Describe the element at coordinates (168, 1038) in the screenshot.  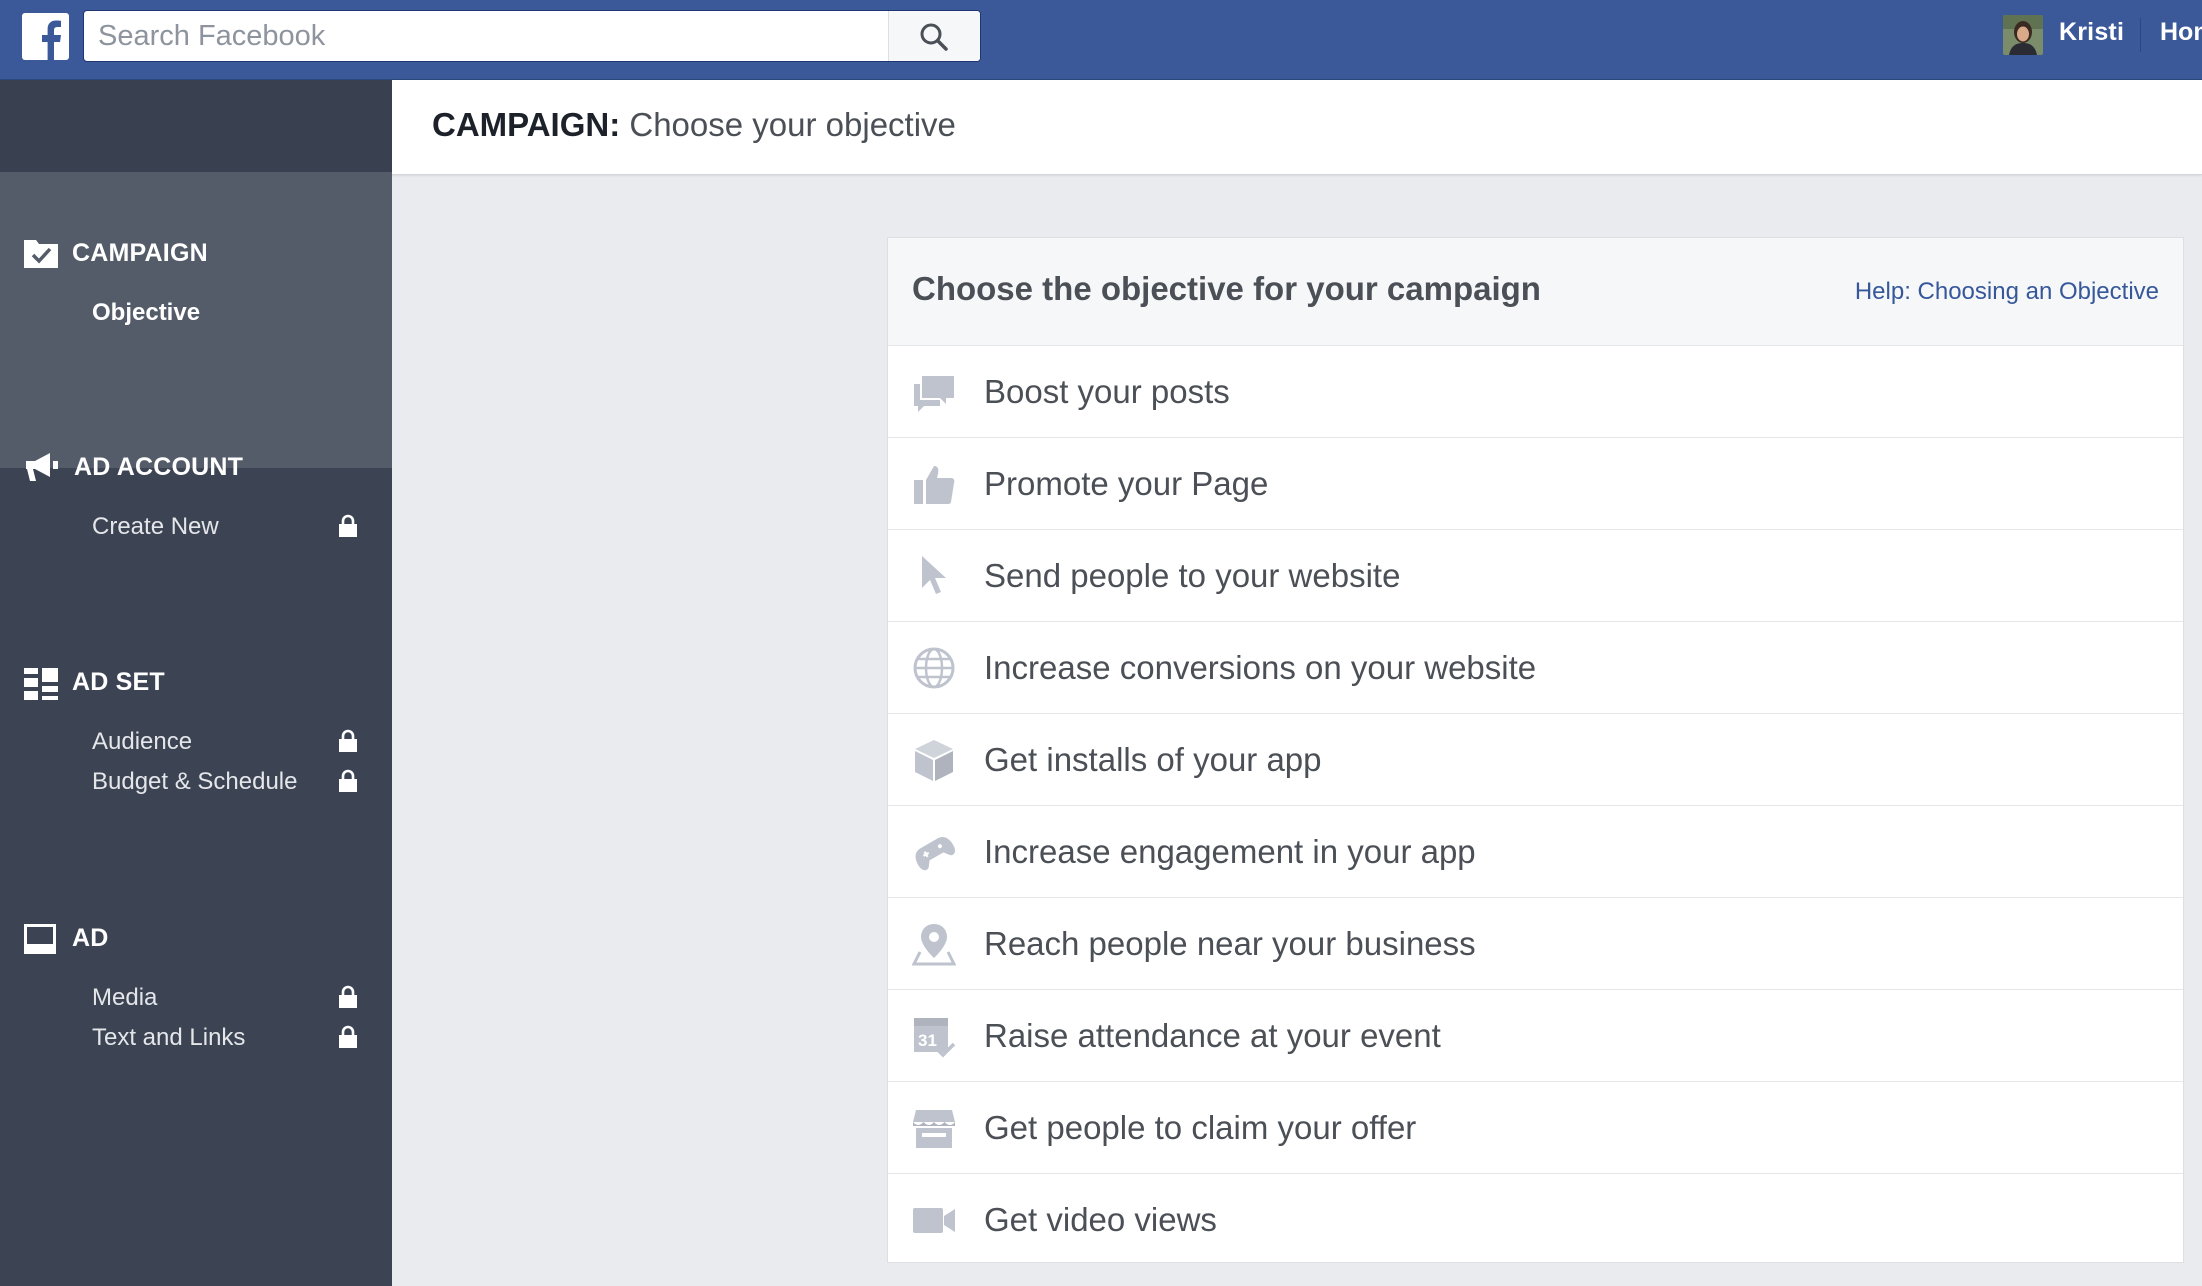
I see `sidebar-item-text-and-links: Text and Links` at that location.